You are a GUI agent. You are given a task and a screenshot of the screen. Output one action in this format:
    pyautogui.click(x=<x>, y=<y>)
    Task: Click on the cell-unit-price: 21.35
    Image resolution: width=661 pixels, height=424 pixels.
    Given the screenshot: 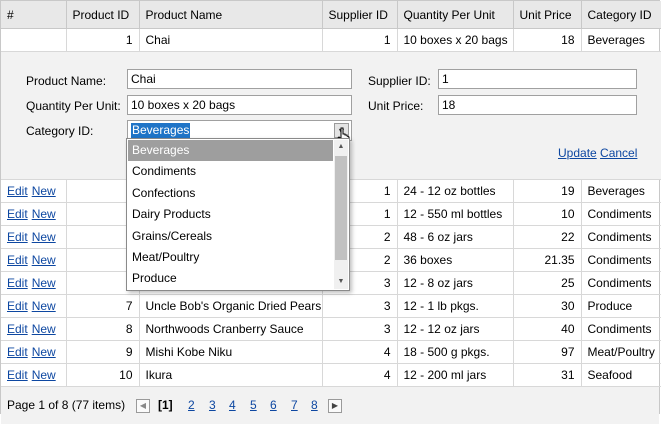 What is the action you would take?
    pyautogui.click(x=547, y=260)
    